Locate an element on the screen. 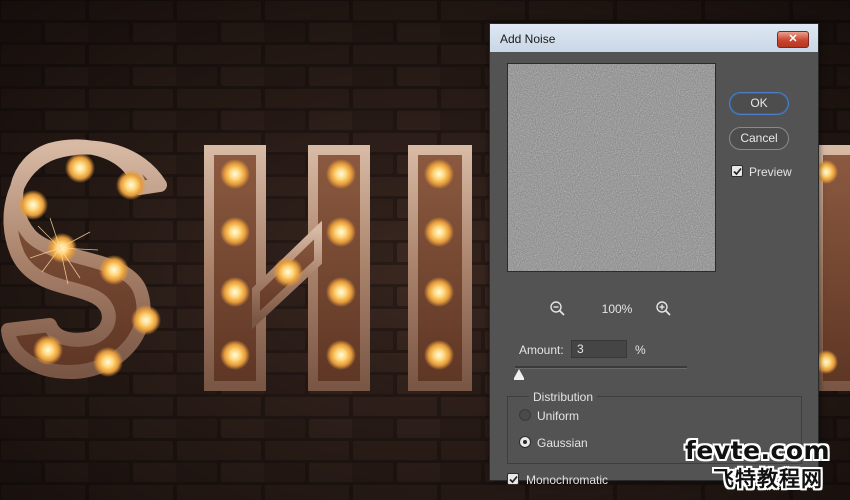 This screenshot has width=850, height=500. amount-unit: % is located at coordinates (640, 350).